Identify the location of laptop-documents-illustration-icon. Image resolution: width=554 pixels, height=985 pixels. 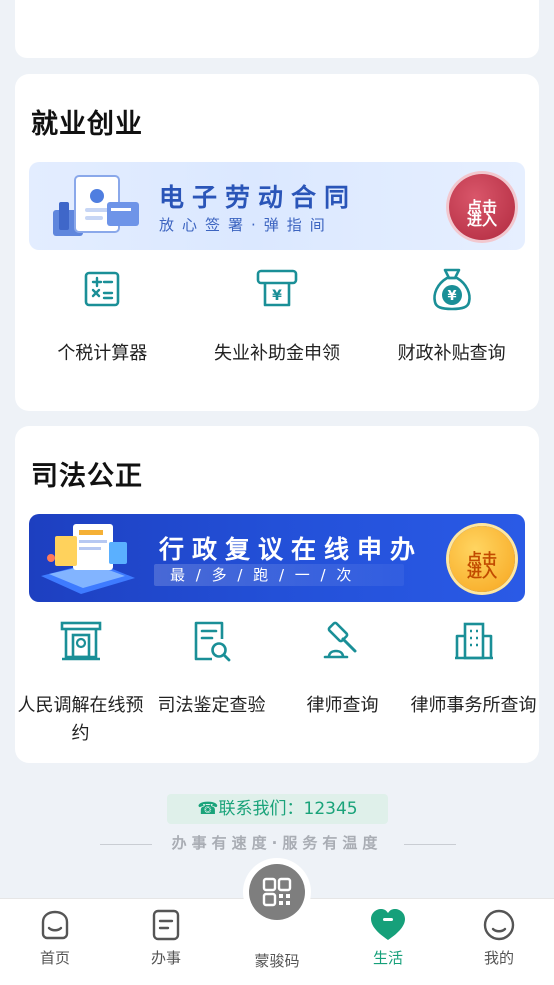
(88, 559).